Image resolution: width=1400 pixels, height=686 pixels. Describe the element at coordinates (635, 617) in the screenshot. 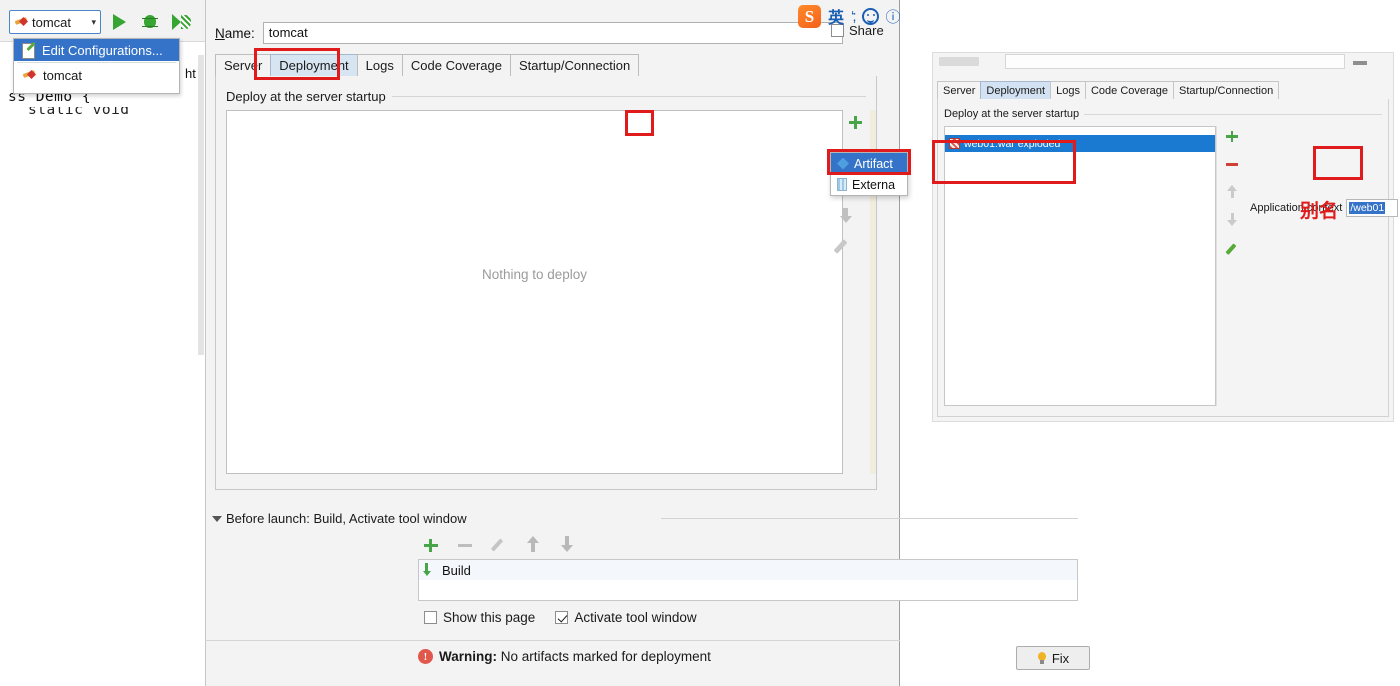

I see `activate-tool-window-label: Activate tool window` at that location.